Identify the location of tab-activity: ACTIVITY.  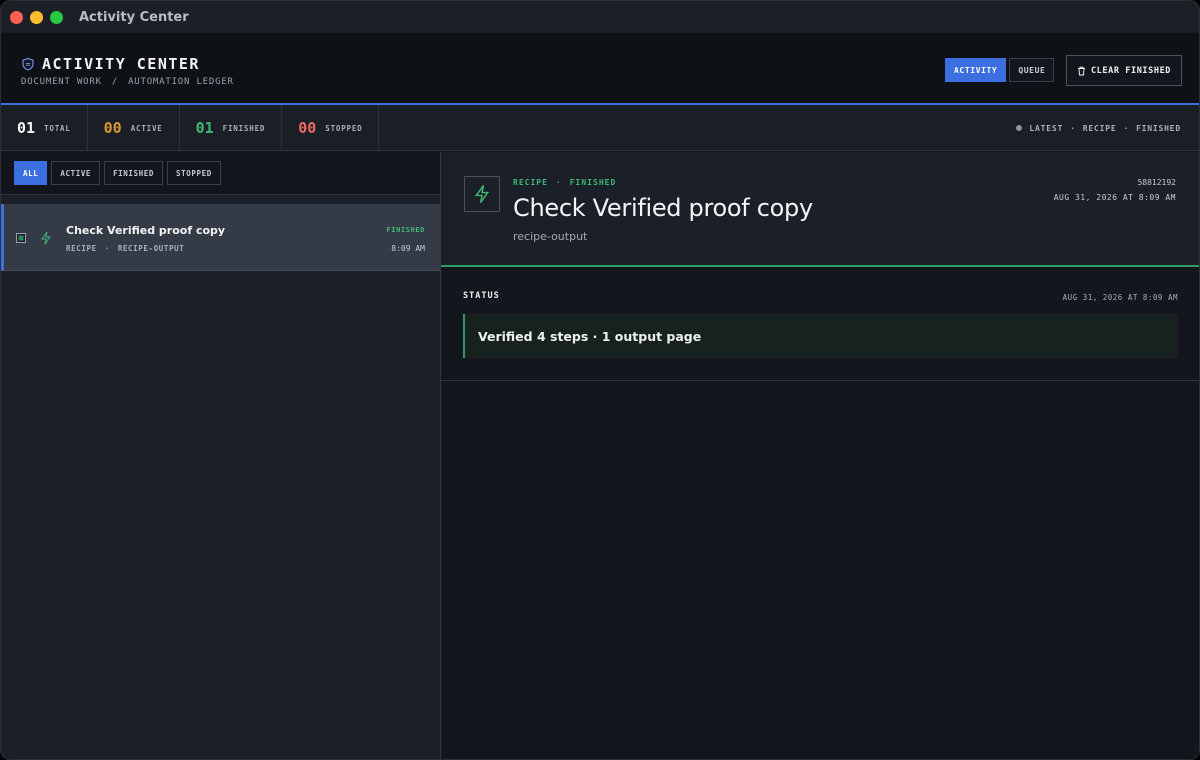
(976, 70).